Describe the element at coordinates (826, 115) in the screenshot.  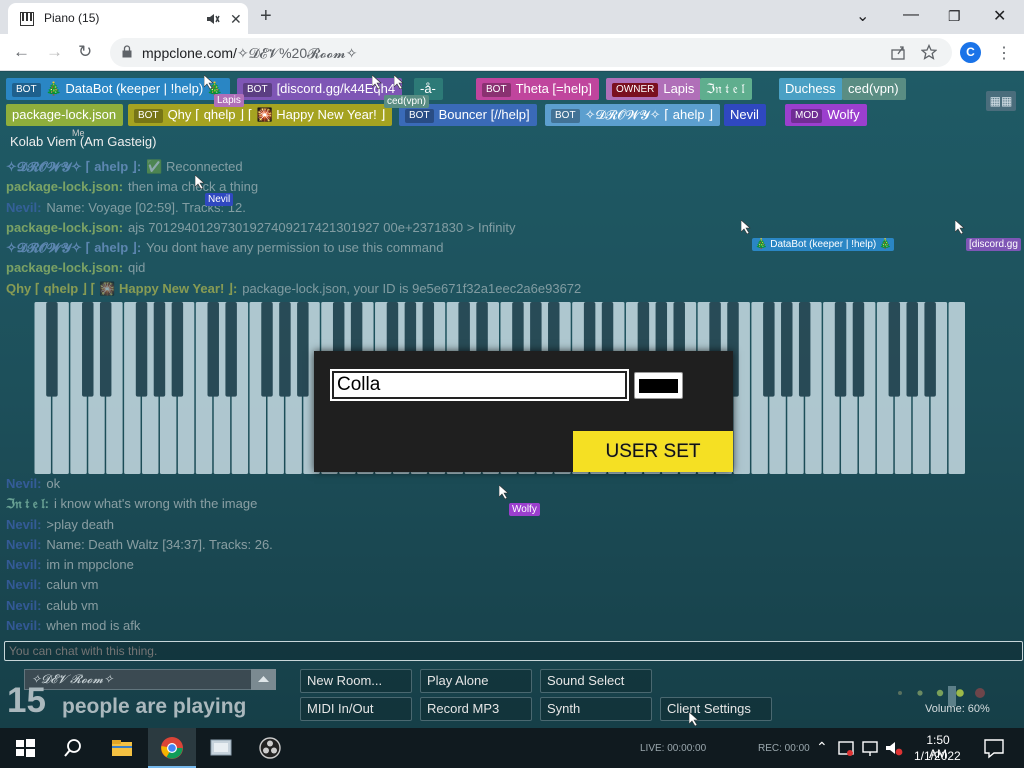
I see `user-pill: MOD Wolfy` at that location.